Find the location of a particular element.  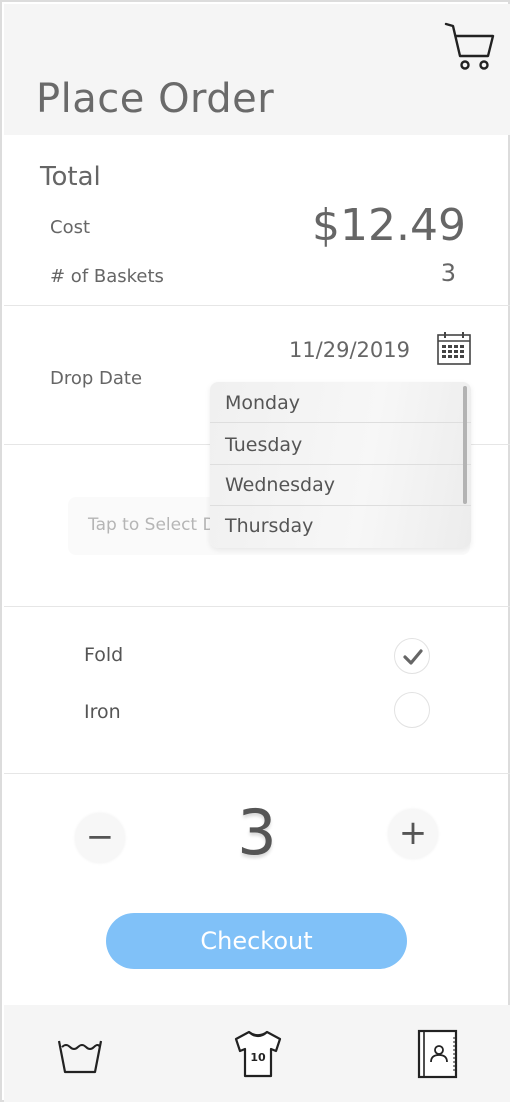

iron-label: Iron is located at coordinates (102, 712).